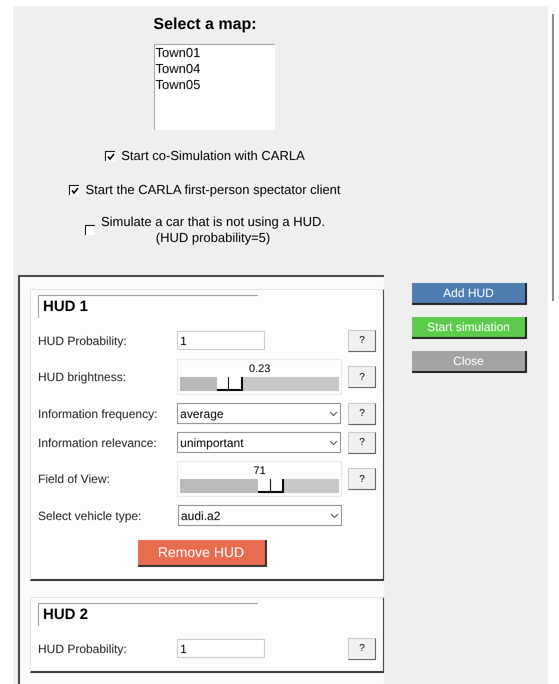  What do you see at coordinates (553, 157) in the screenshot?
I see `scrollbar-thumb` at bounding box center [553, 157].